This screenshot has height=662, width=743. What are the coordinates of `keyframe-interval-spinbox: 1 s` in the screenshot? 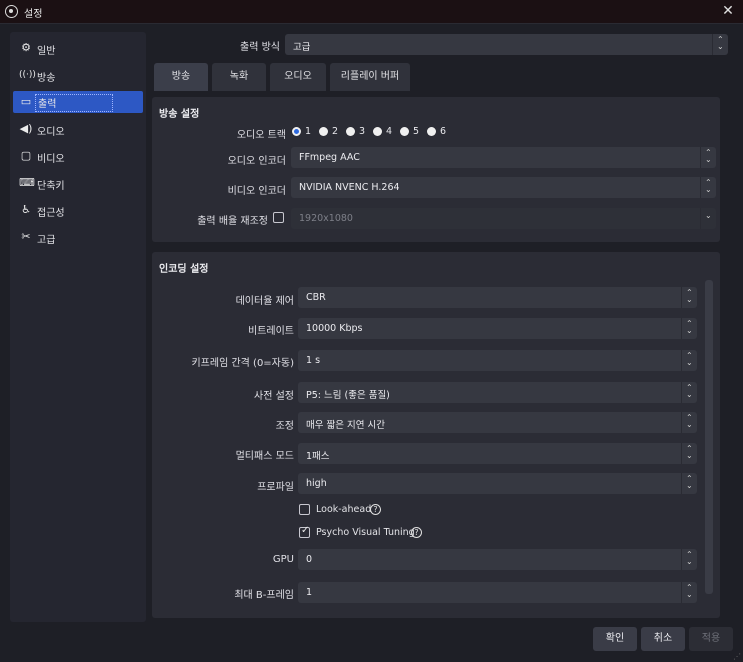 It's located at (497, 360).